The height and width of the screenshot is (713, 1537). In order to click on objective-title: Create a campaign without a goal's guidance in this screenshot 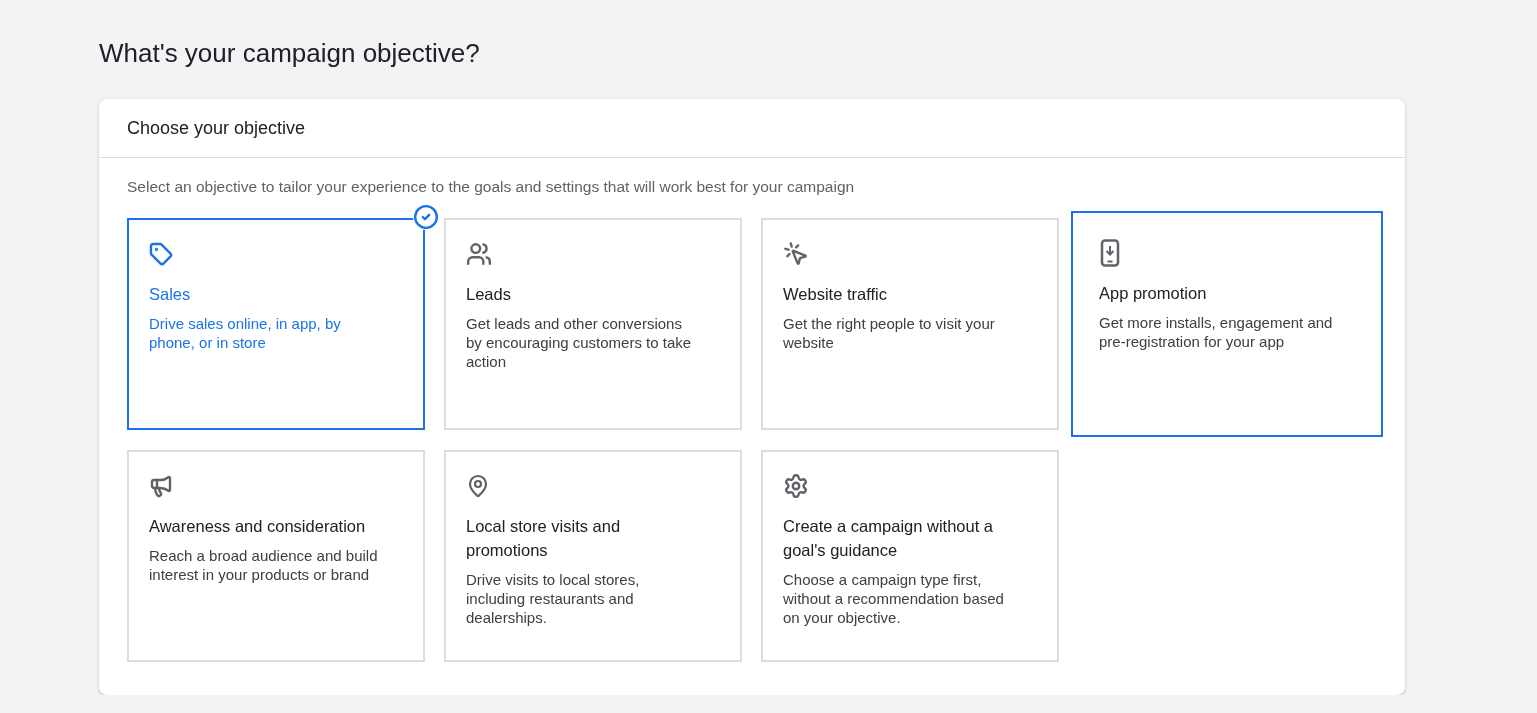, I will do `click(889, 538)`.